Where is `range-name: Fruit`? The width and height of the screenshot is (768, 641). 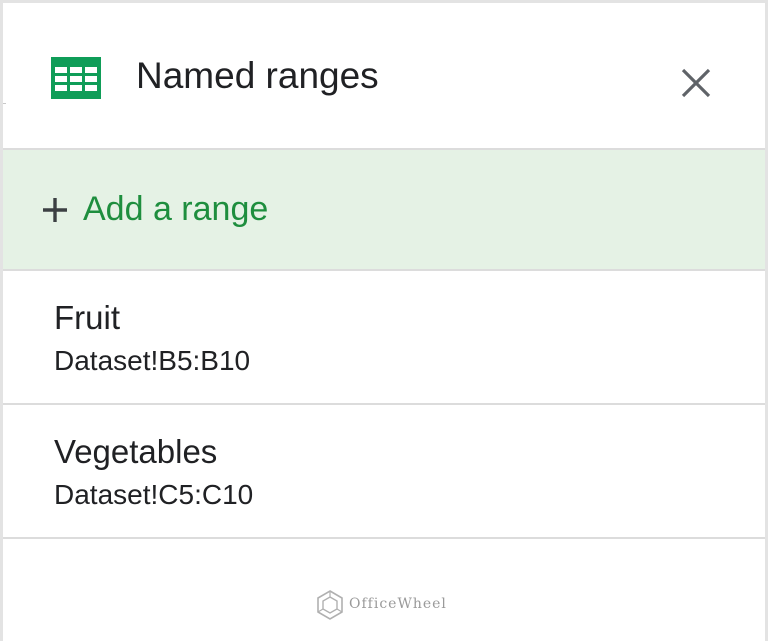
range-name: Fruit is located at coordinates (87, 317).